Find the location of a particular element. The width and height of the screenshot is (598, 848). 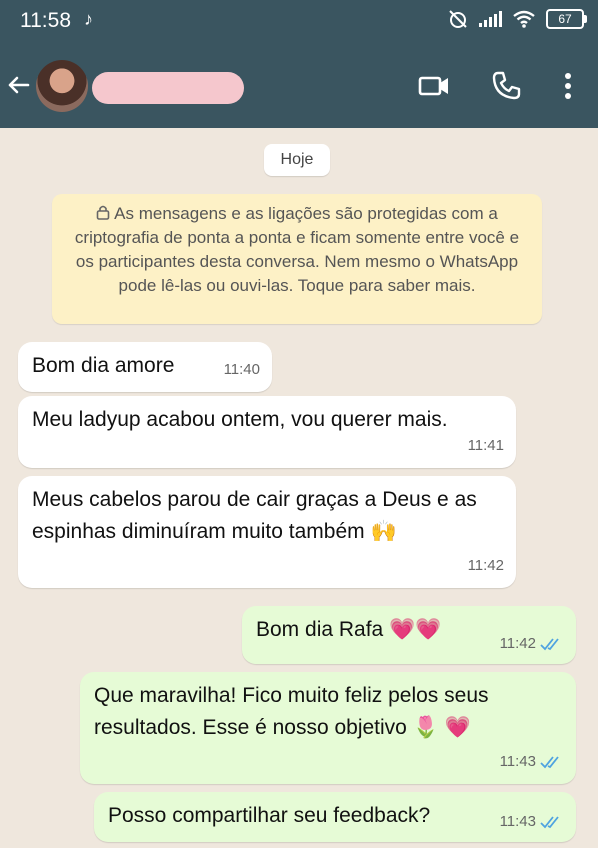

message-time: 11:40 is located at coordinates (241, 369).